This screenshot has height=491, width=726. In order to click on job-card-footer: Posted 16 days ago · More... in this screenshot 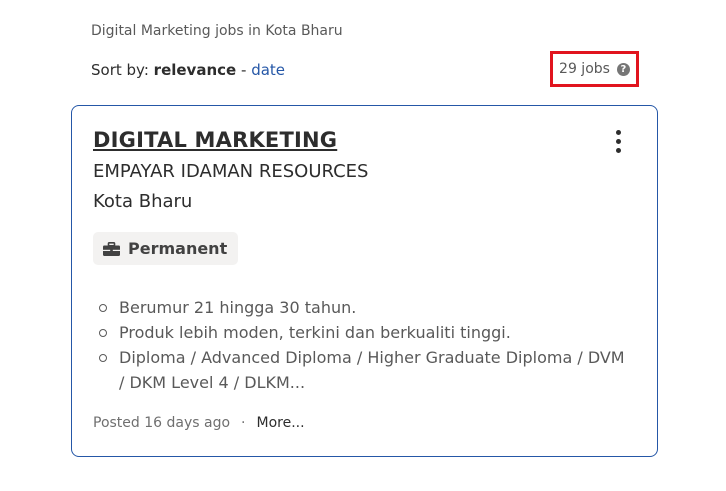, I will do `click(199, 423)`.